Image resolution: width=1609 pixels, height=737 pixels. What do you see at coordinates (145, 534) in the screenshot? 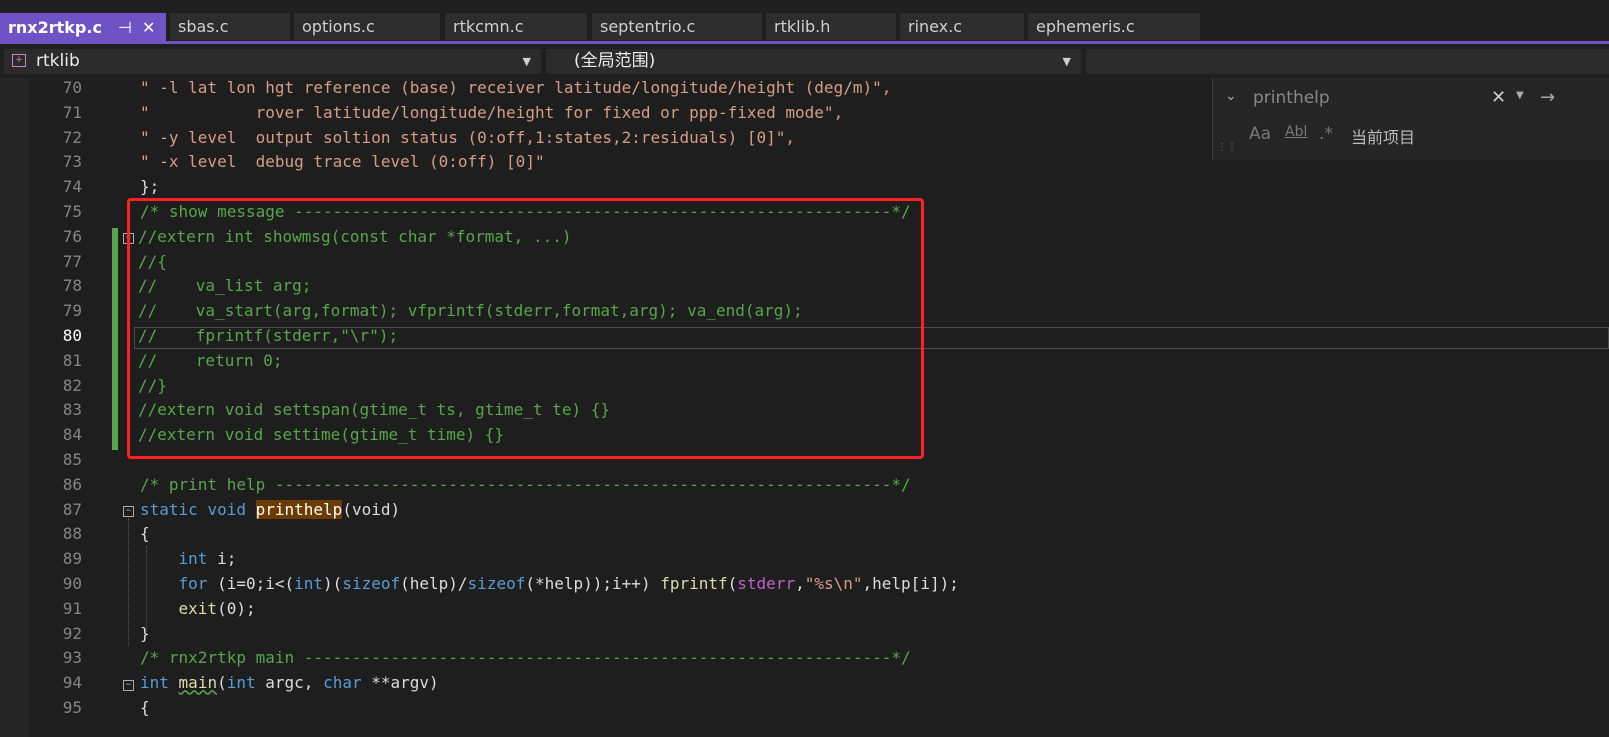
I see `code-line: {` at bounding box center [145, 534].